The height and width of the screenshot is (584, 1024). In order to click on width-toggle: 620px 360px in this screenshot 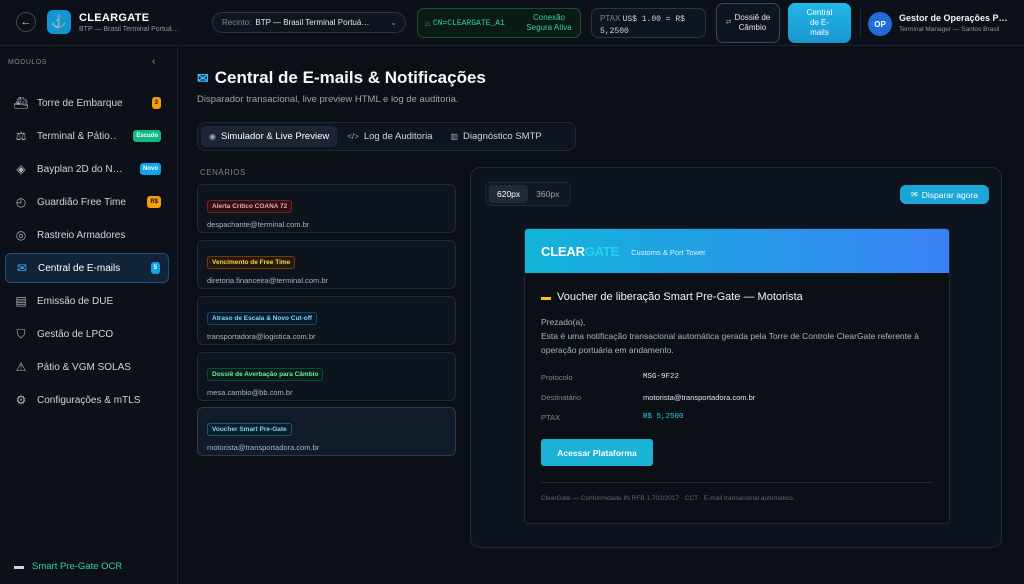, I will do `click(528, 194)`.